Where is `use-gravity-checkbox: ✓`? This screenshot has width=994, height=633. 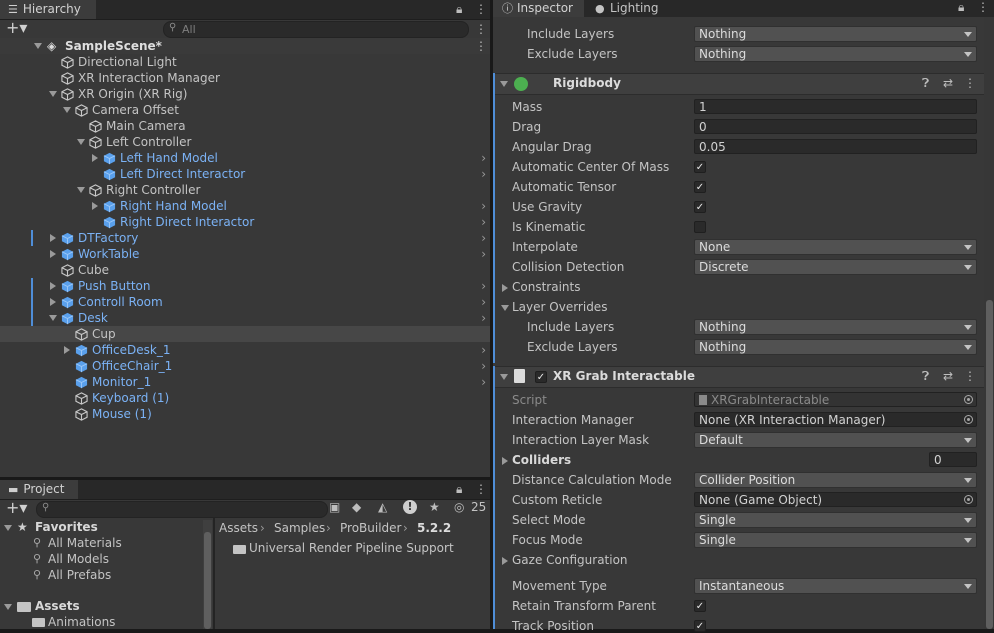
use-gravity-checkbox: ✓ is located at coordinates (700, 207).